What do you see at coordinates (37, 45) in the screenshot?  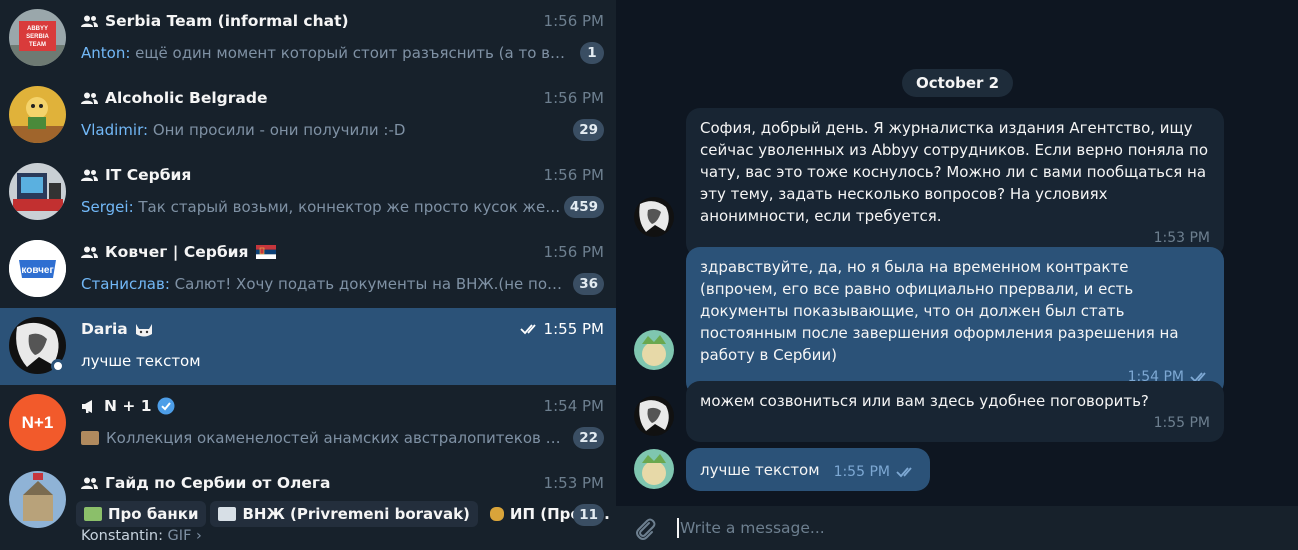 I see `svg-text: TEAM` at bounding box center [37, 45].